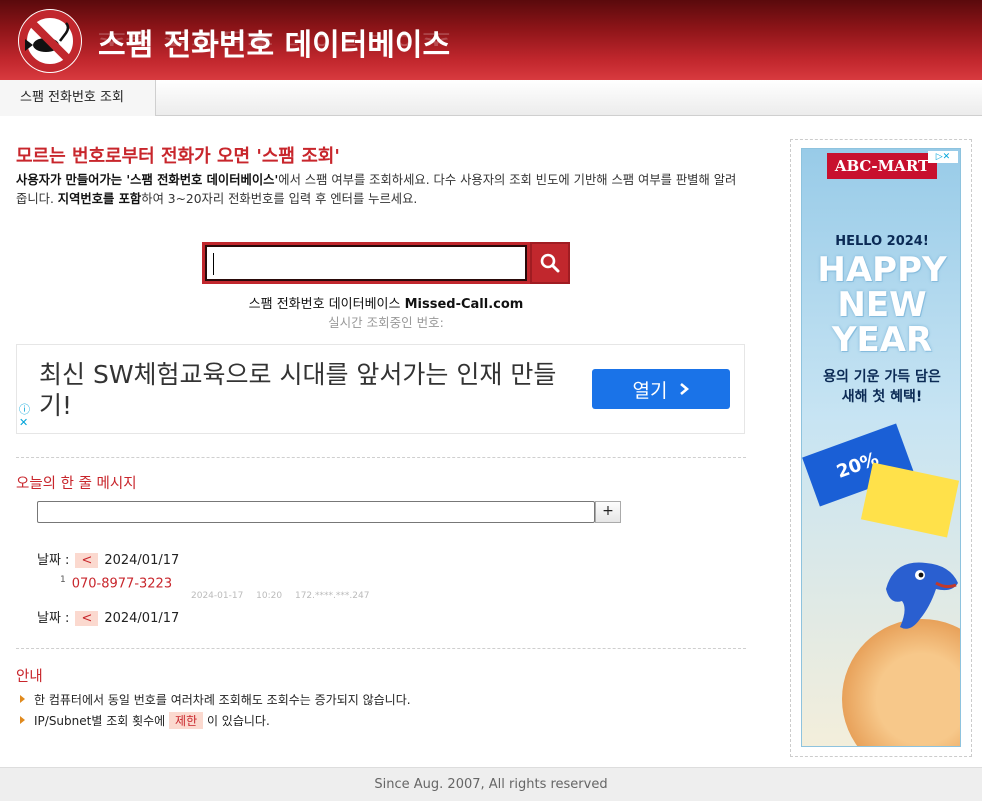 This screenshot has height=801, width=982. What do you see at coordinates (882, 397) in the screenshot?
I see `ad-sub-2: 새해 첫 혜택!` at bounding box center [882, 397].